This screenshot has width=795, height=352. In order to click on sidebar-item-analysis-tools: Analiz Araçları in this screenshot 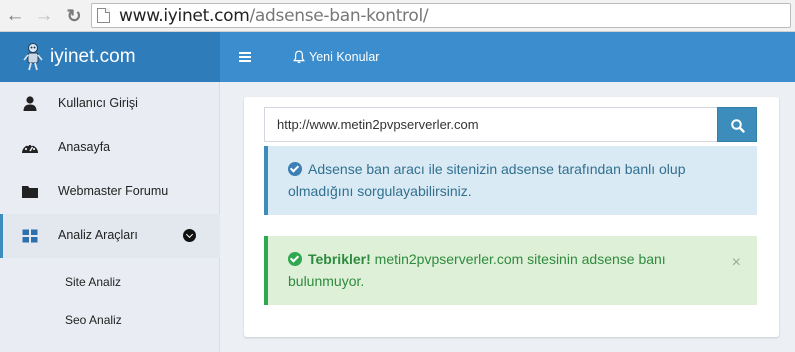, I will do `click(110, 236)`.